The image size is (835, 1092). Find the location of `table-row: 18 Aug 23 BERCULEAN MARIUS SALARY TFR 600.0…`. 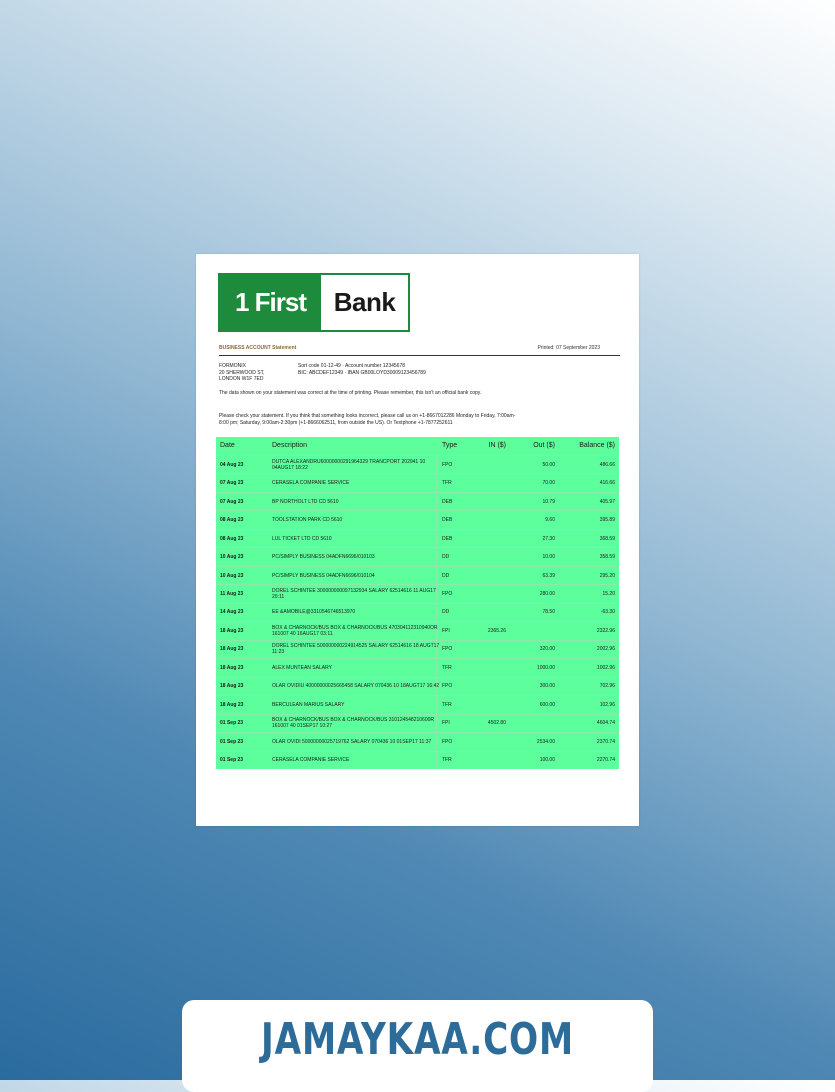

table-row: 18 Aug 23 BERCULEAN MARIUS SALARY TFR 600.0… is located at coordinates (417, 704).